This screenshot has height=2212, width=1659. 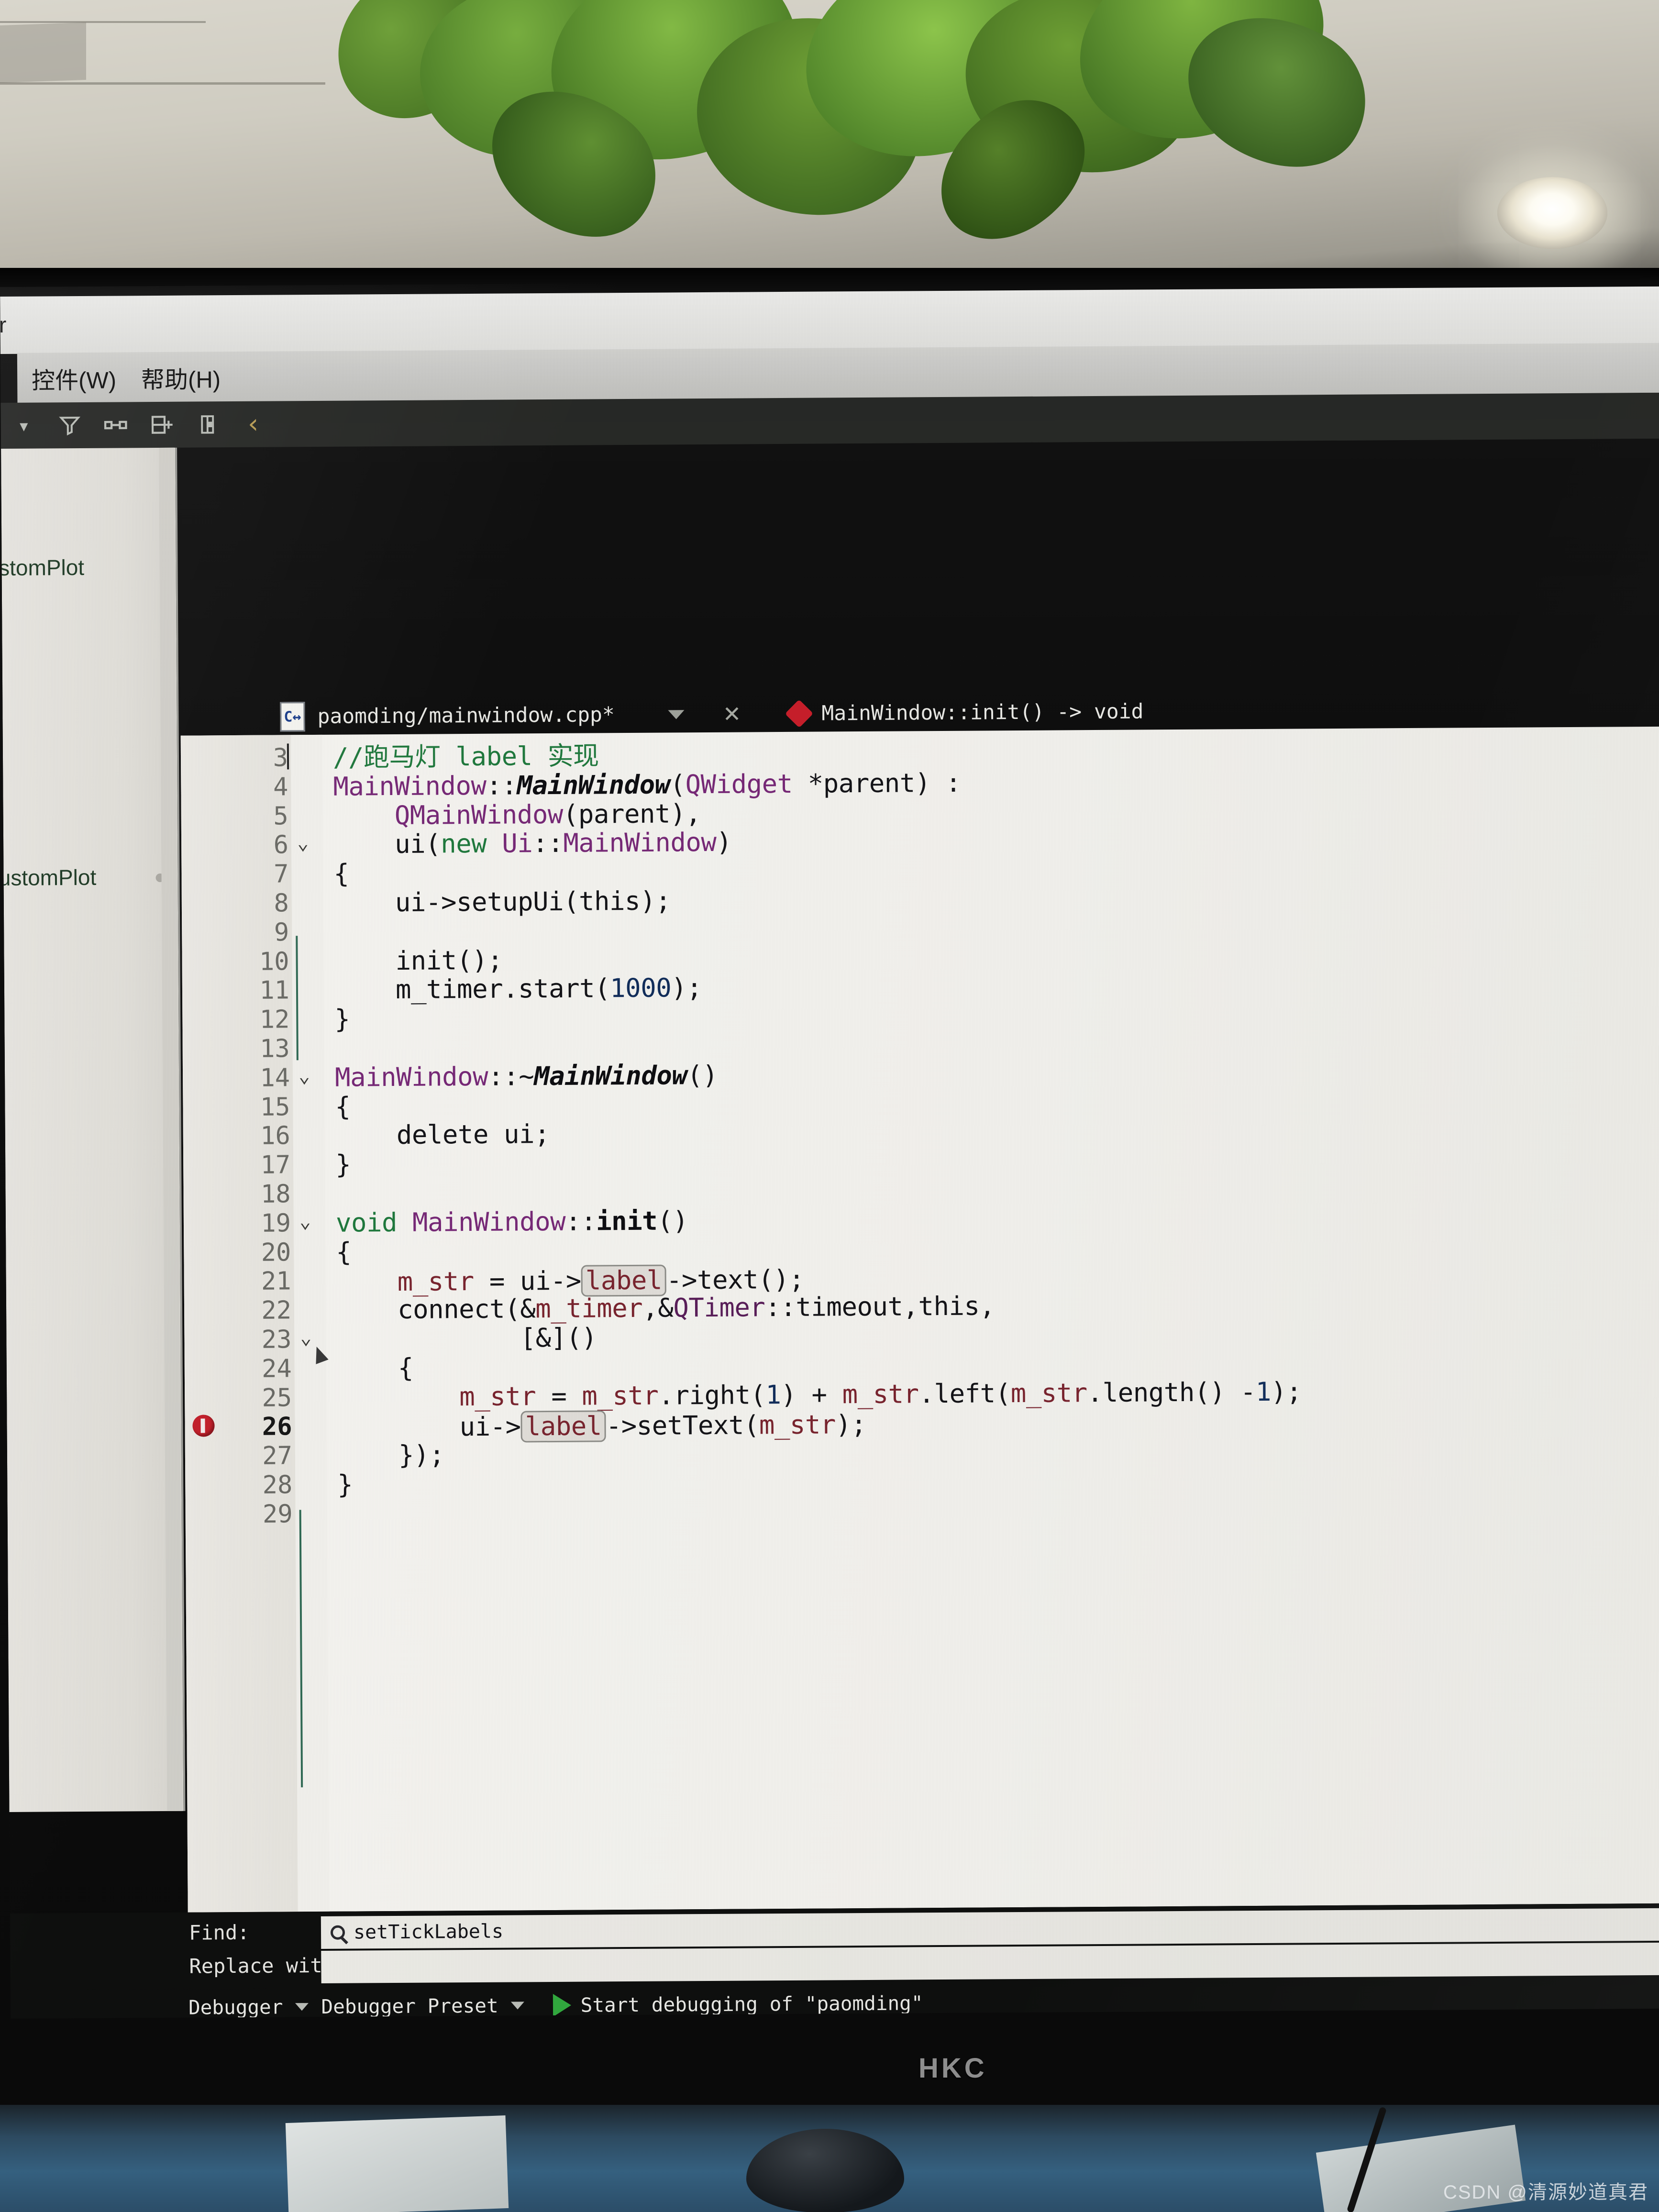 I want to click on code-line: m_timer.start(1000);, so click(x=518, y=989).